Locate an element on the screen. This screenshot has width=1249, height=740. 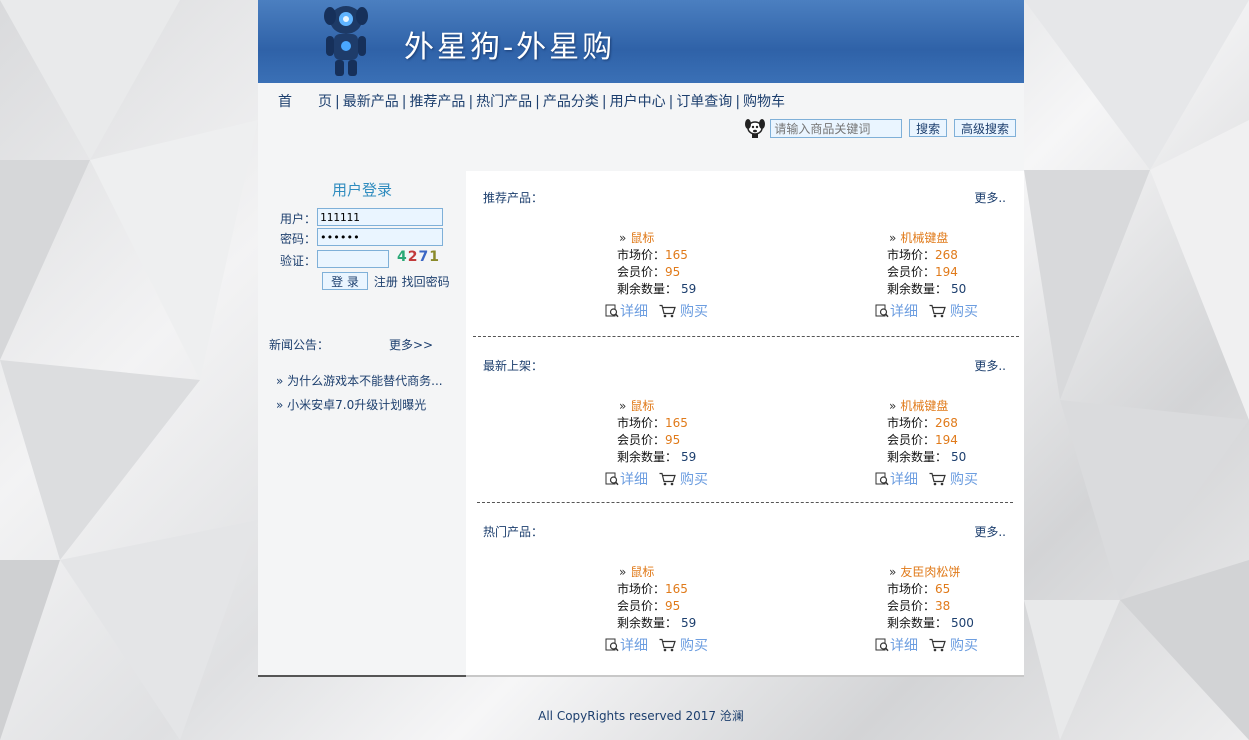
register-link: 注册 is located at coordinates (386, 282).